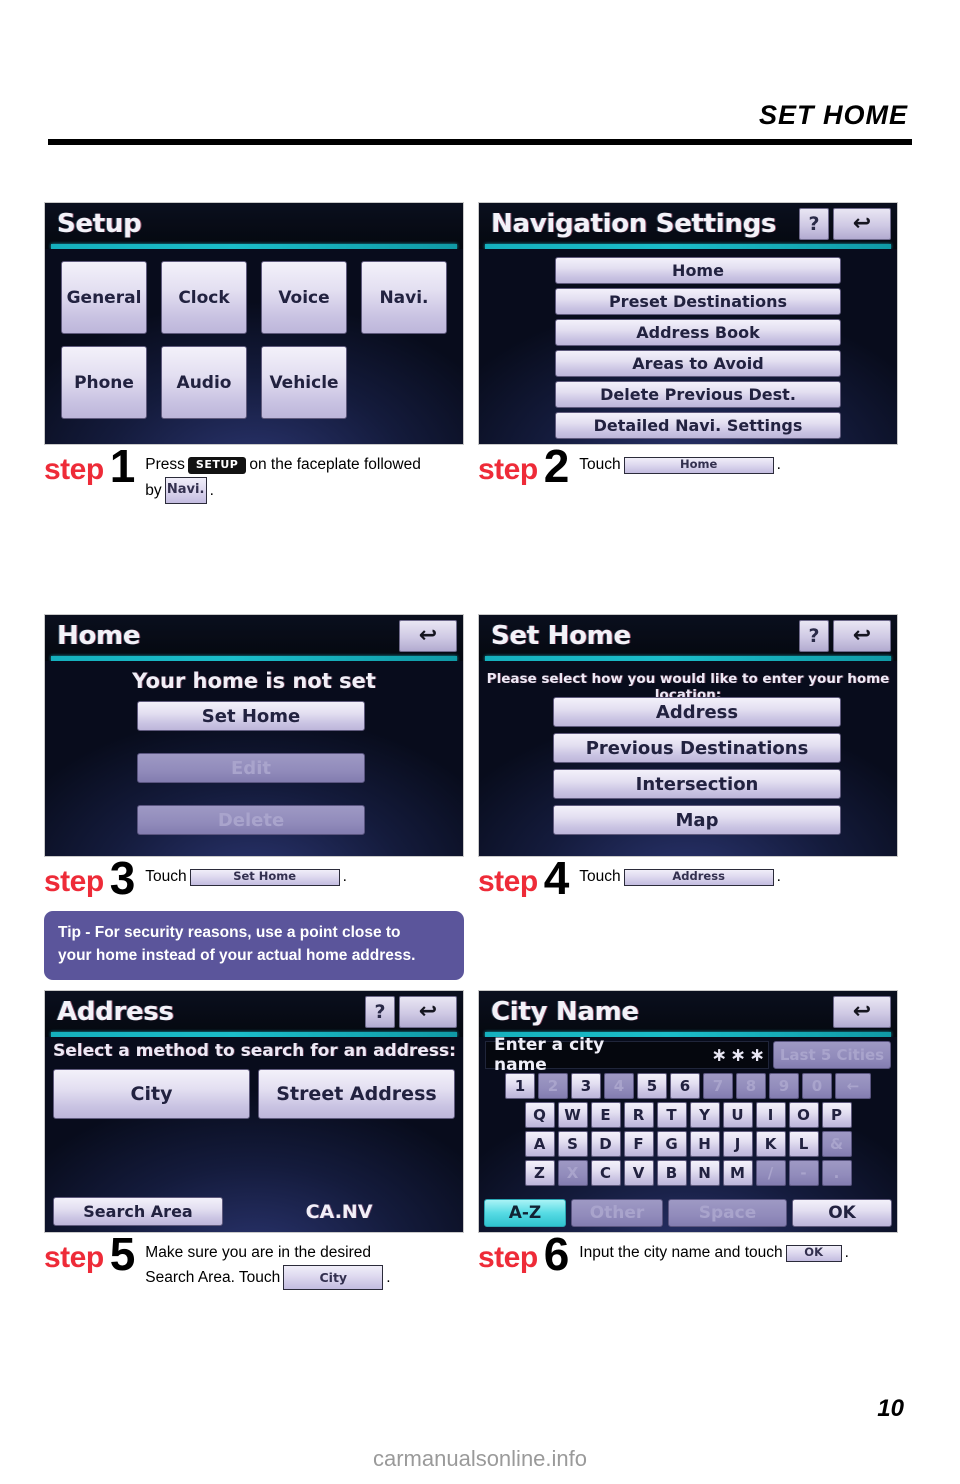 This screenshot has width=960, height=1484. Describe the element at coordinates (525, 1213) in the screenshot. I see `keyboard-mode-az-button: A-Z` at that location.